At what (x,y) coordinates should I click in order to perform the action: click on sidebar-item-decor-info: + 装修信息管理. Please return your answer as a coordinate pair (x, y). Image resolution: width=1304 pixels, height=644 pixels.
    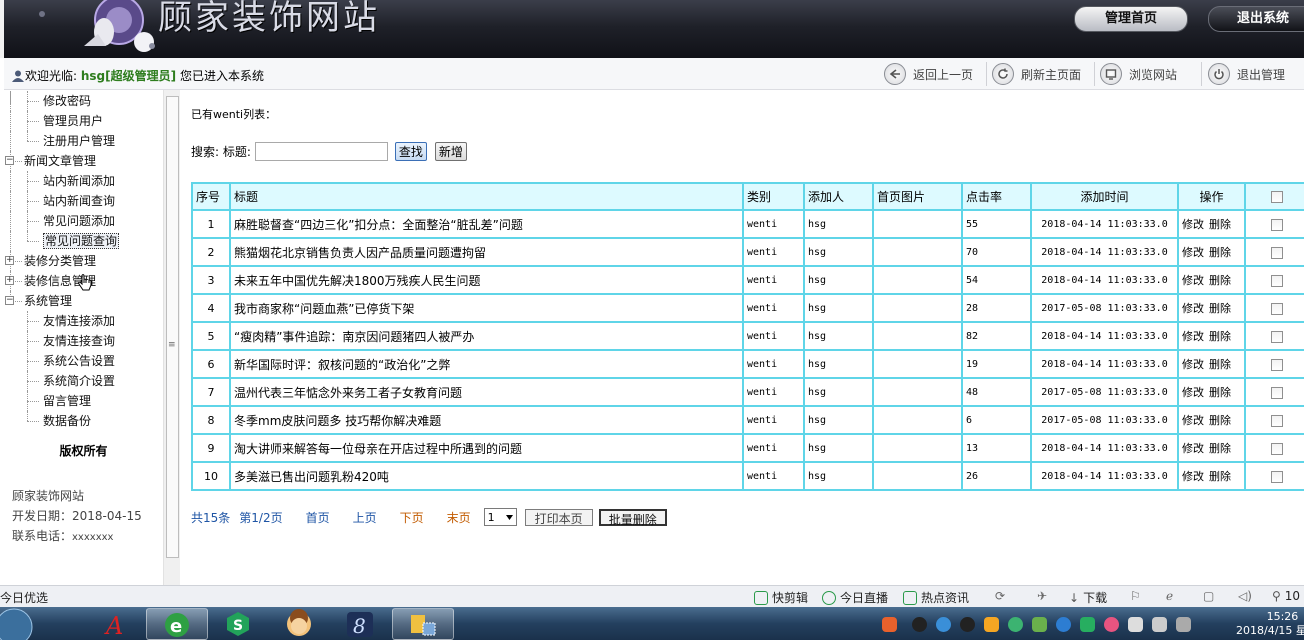
    Looking at the image, I should click on (83, 281).